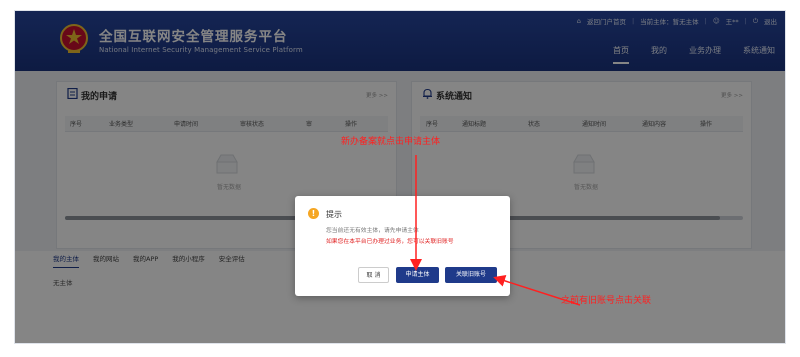 The height and width of the screenshot is (357, 800). Describe the element at coordinates (391, 142) in the screenshot. I see `annotation-apply-hint: 新办备案就点击申请主体` at that location.